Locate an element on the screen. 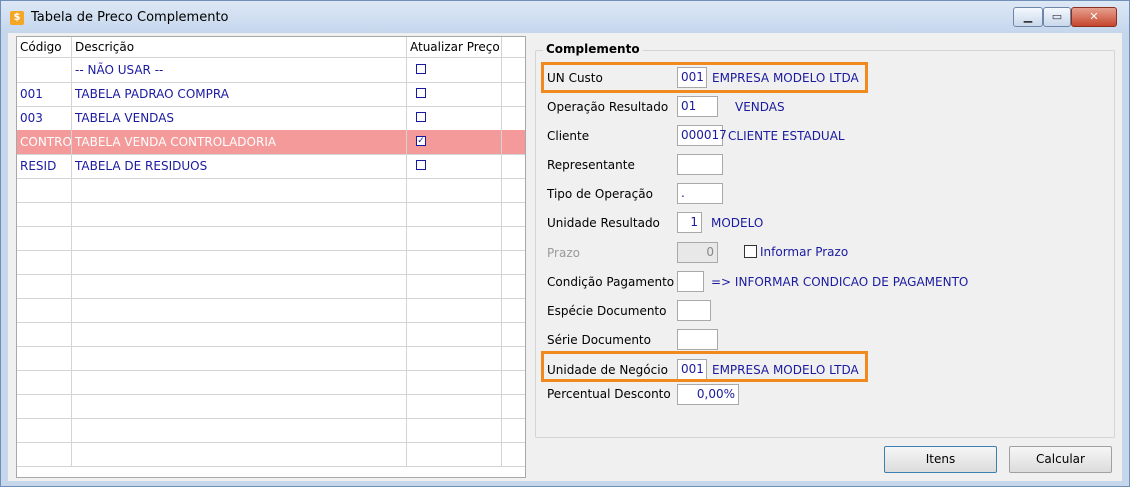 This screenshot has height=489, width=1132. cell-codigo: 001 is located at coordinates (44, 94).